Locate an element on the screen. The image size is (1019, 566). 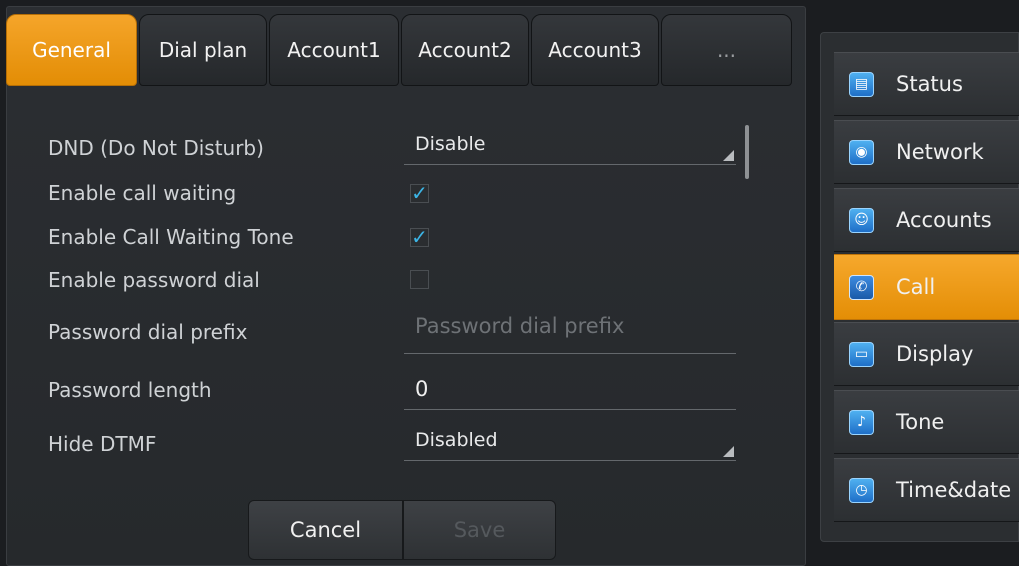
password-prefix-label: Password dial prefix is located at coordinates (148, 332).